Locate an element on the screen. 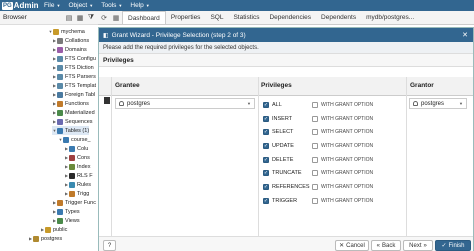 The width and height of the screenshot is (474, 251). tree-node: ▶ public is located at coordinates (53, 229).